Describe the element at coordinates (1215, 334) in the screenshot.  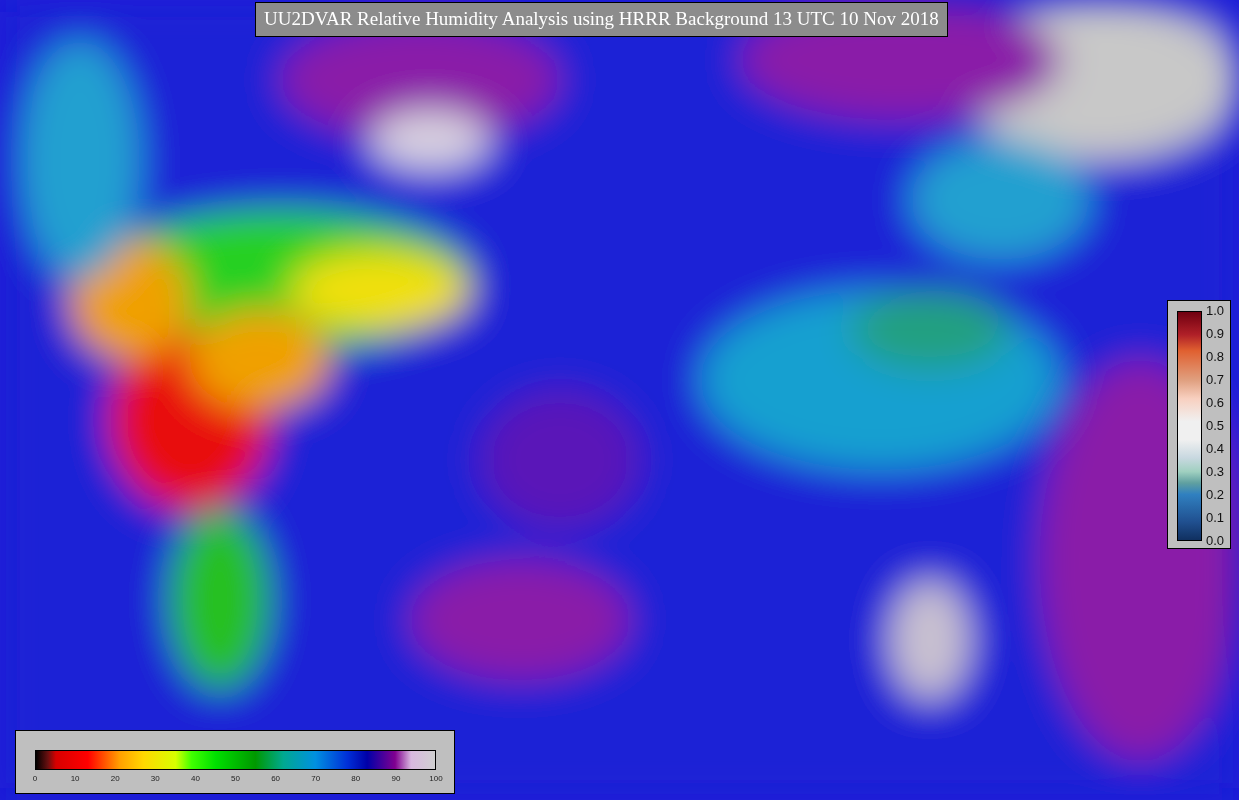
I see `tick-label: 0.9` at that location.